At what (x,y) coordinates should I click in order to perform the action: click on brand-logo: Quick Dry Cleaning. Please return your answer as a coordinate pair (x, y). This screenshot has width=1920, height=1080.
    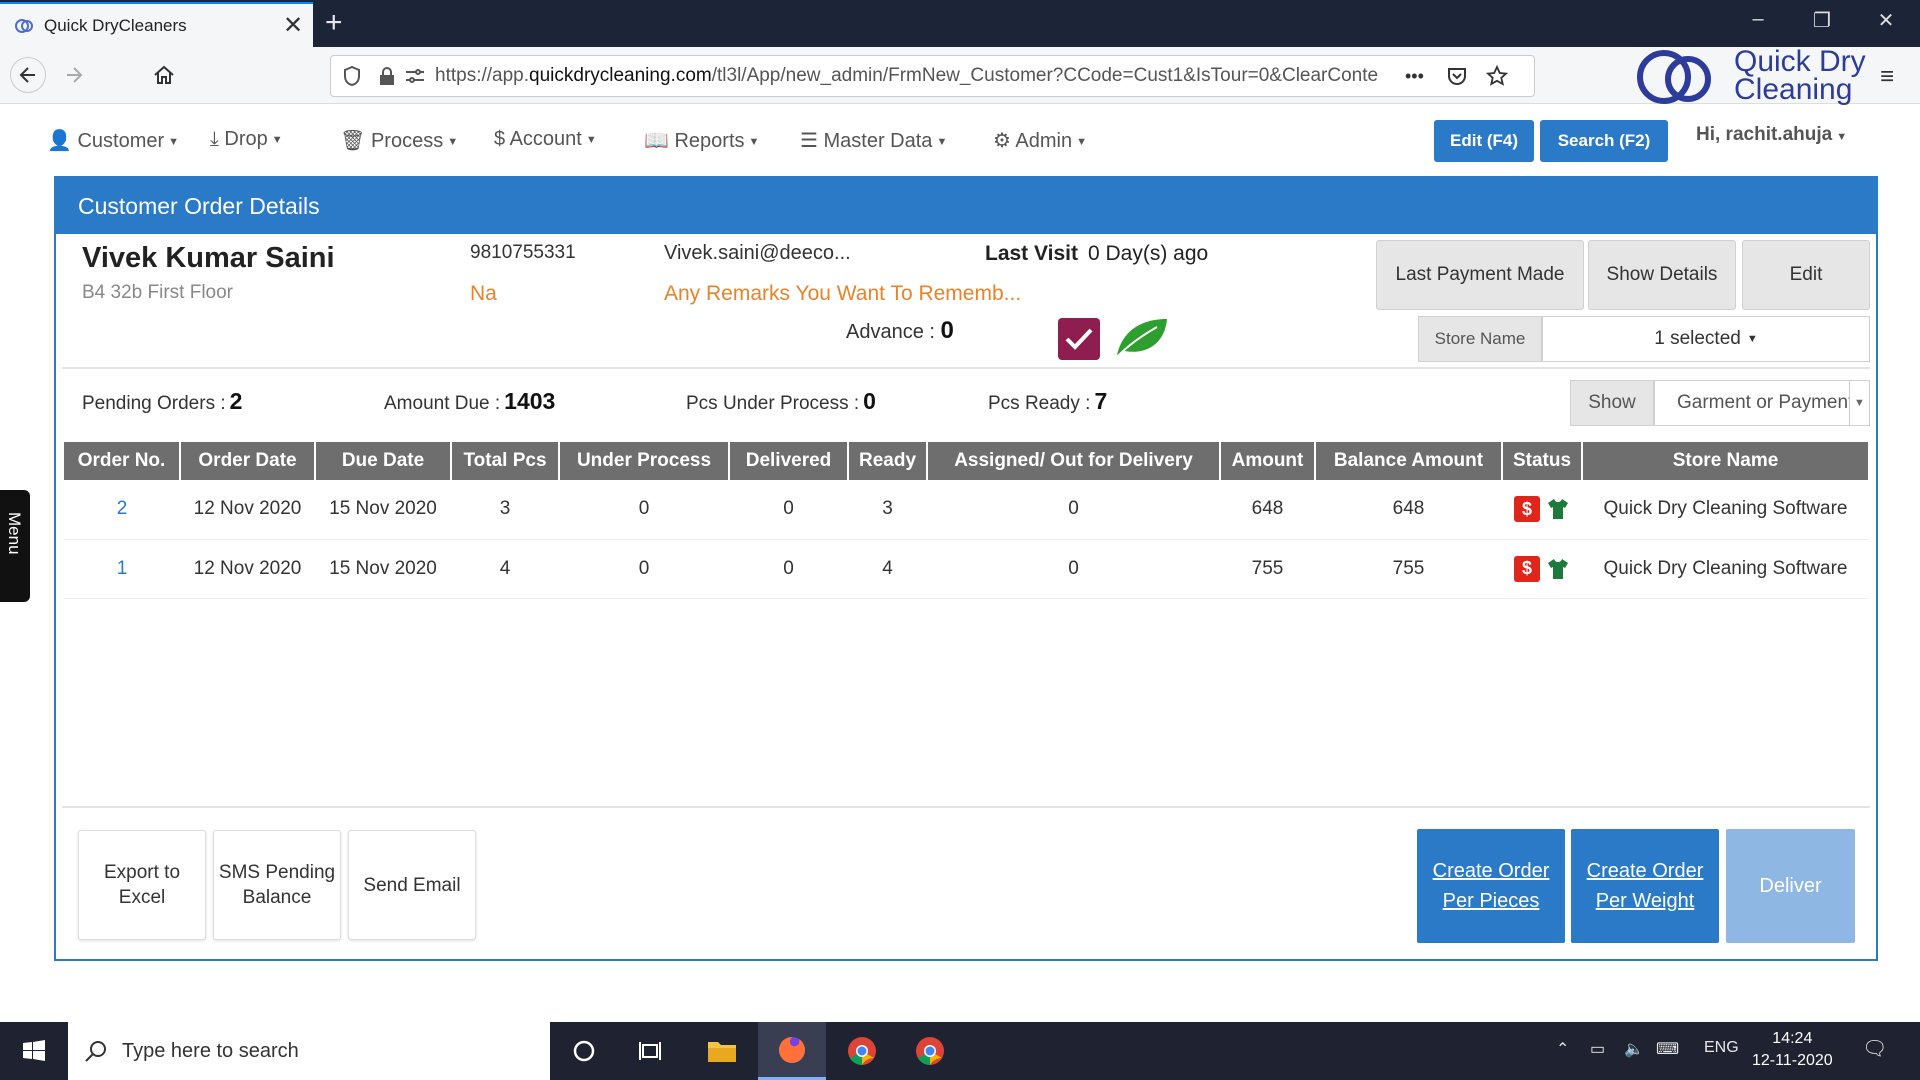
    Looking at the image, I should click on (1750, 76).